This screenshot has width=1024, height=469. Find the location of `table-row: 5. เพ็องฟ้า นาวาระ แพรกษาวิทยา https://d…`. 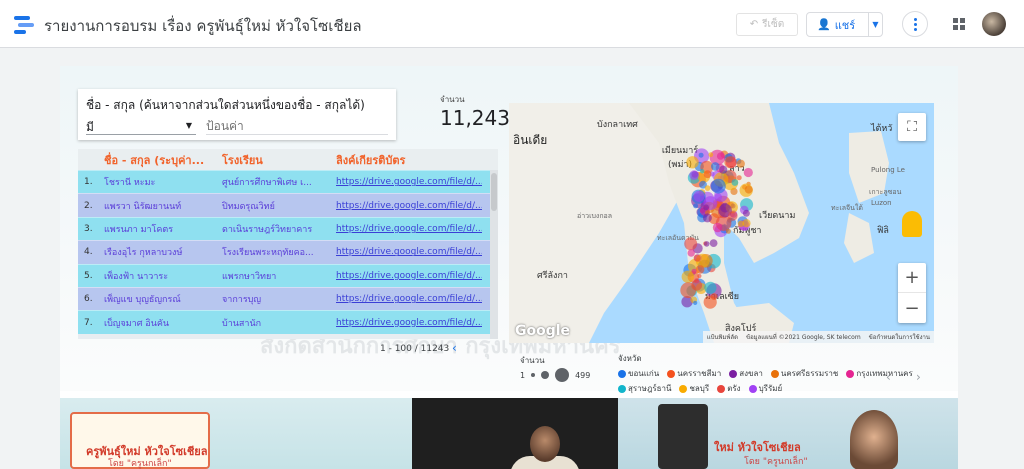

table-row: 5. เพ็องฟ้า นาวาระ แพรกษาวิทยา https://d… is located at coordinates (288, 275).